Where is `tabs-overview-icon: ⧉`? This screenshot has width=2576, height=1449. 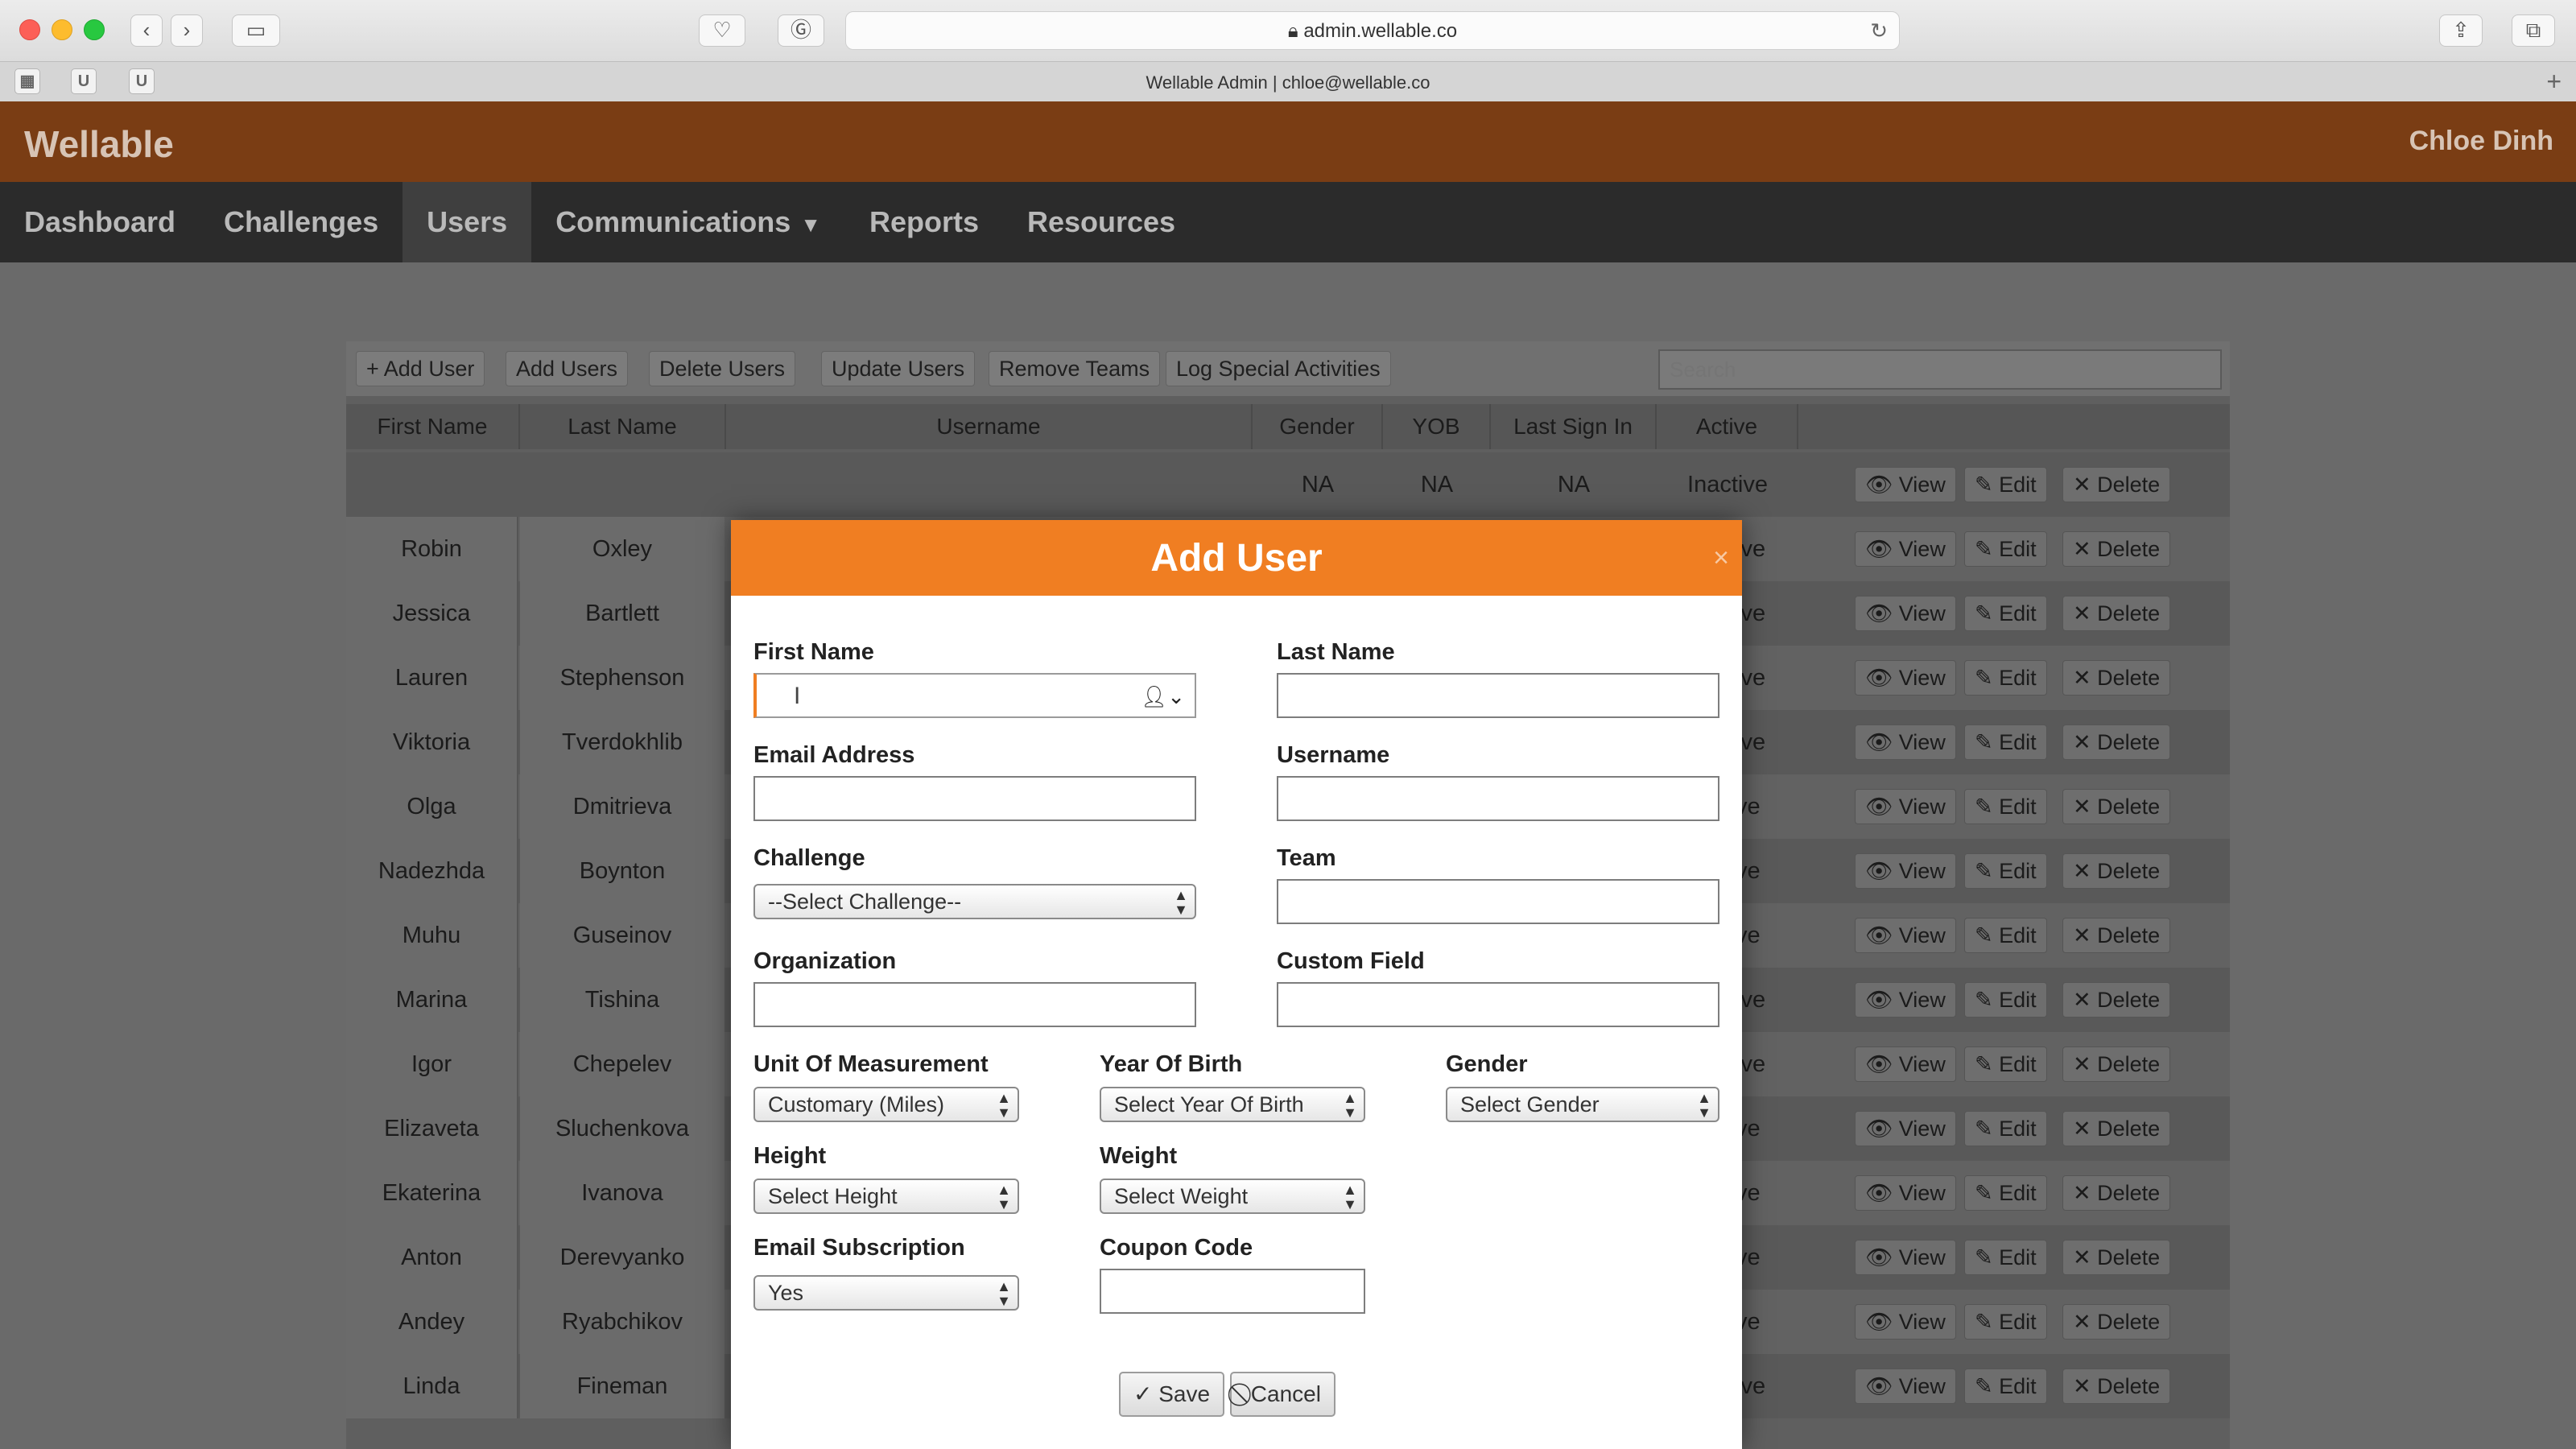 tabs-overview-icon: ⧉ is located at coordinates (2533, 30).